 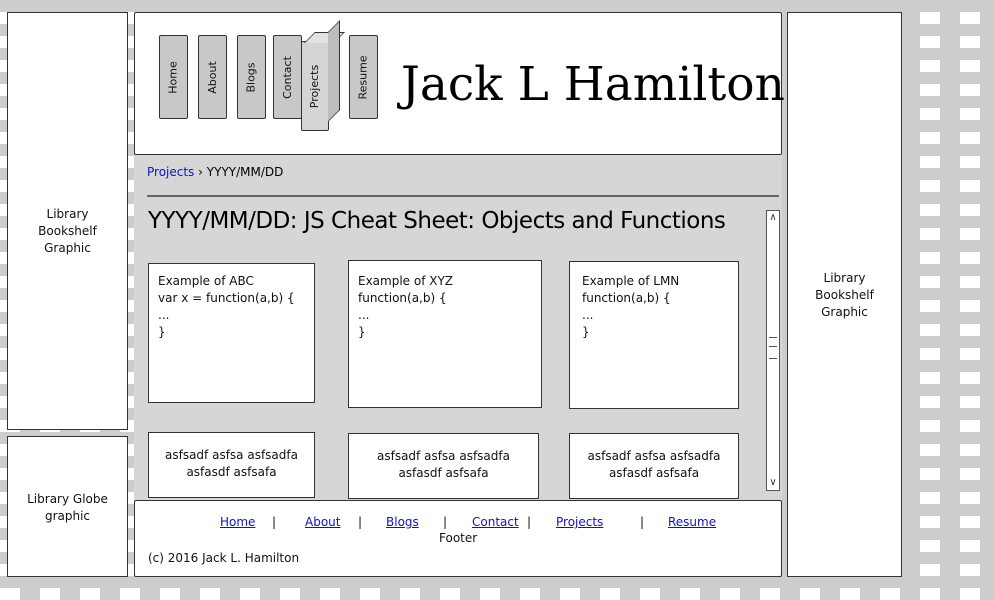 I want to click on text-card-1: asfsadf asfsa asfsadfa asfasdf asfsafa, so click(x=231, y=465).